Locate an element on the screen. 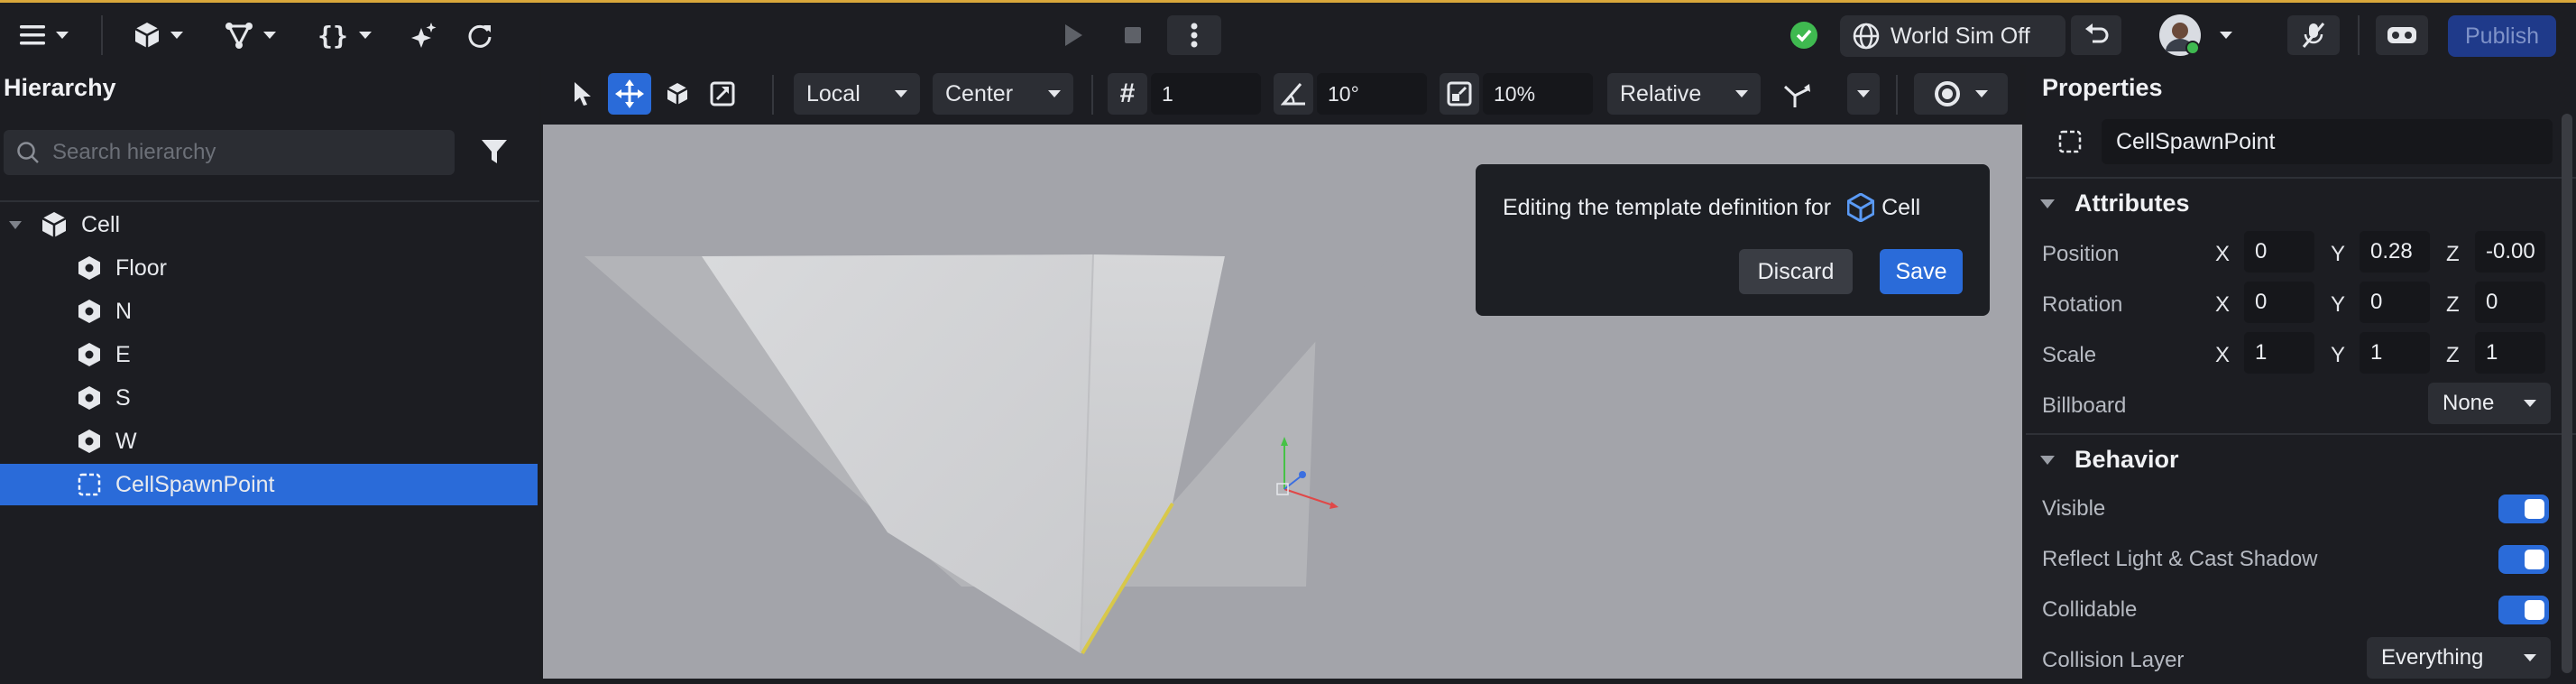  tree-item-n: N is located at coordinates (269, 311).